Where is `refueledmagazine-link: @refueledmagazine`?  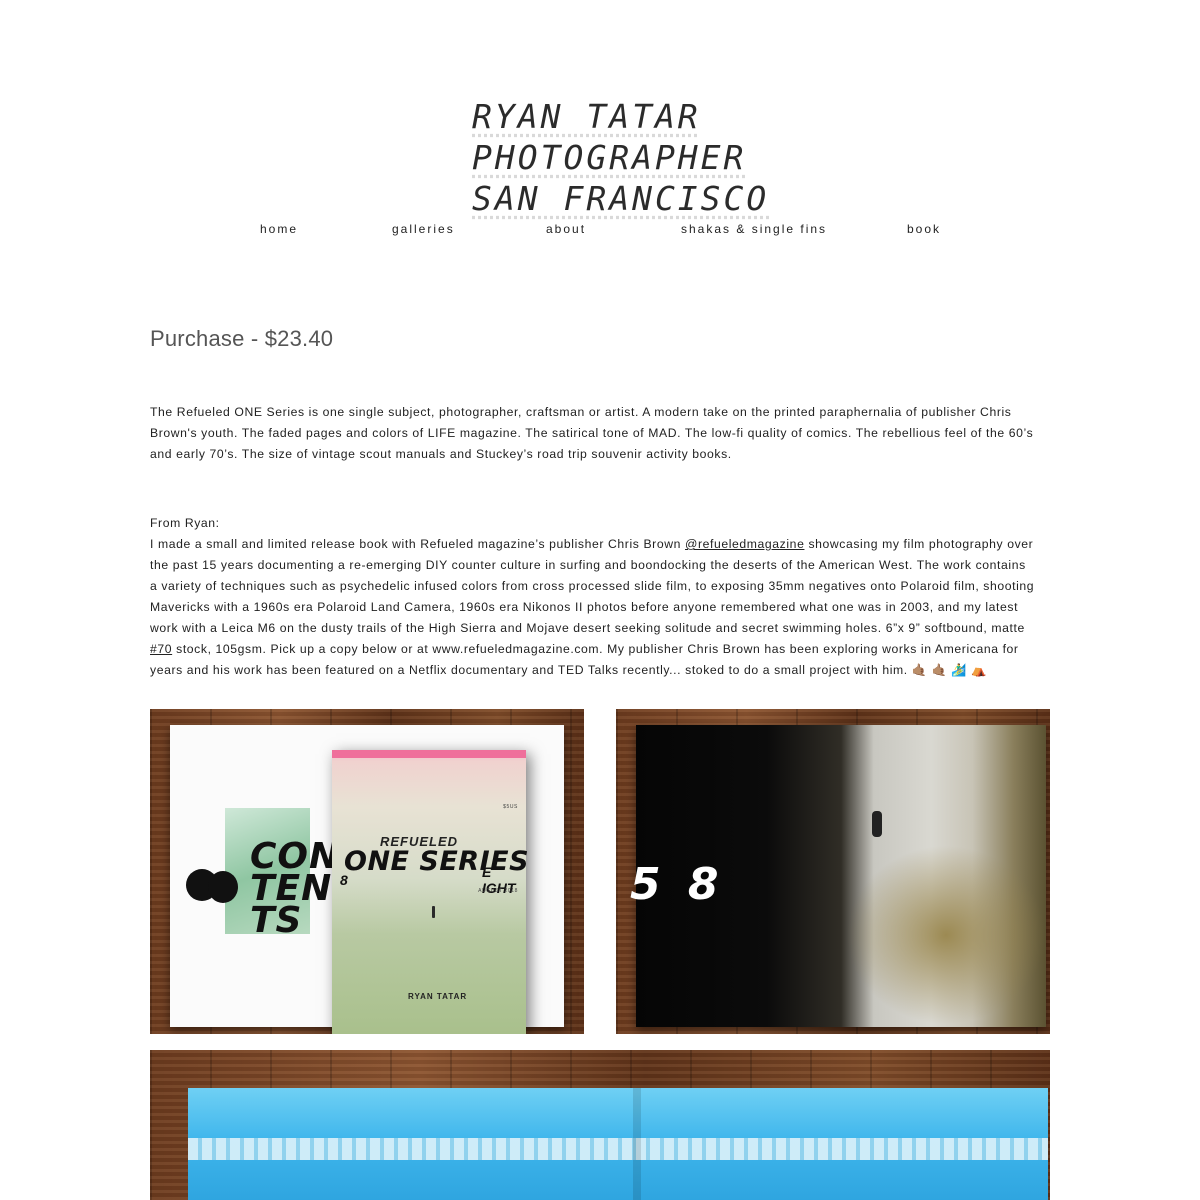
refueledmagazine-link: @refueledmagazine is located at coordinates (744, 544).